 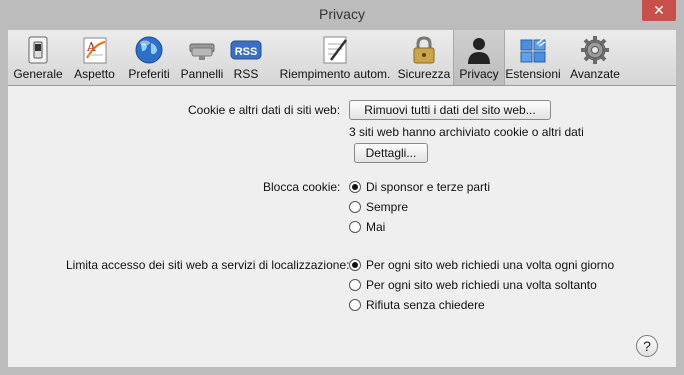 What do you see at coordinates (94, 74) in the screenshot?
I see `tab-label: Aspetto` at bounding box center [94, 74].